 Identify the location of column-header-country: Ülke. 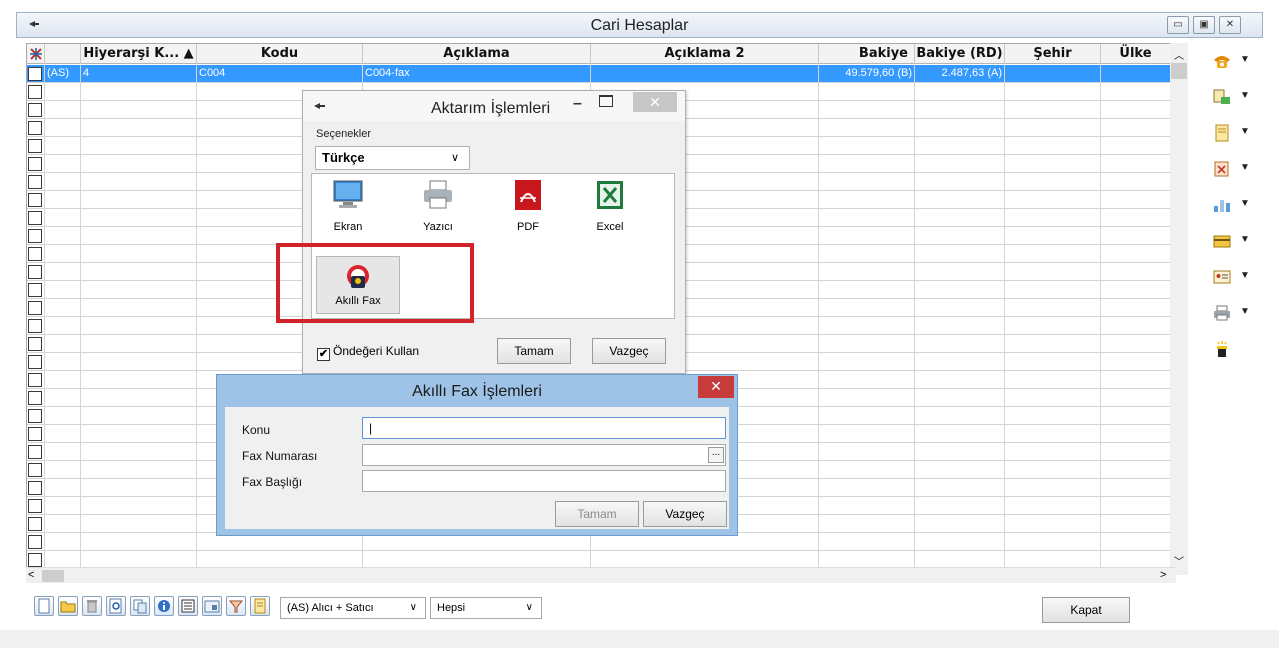
(1136, 54).